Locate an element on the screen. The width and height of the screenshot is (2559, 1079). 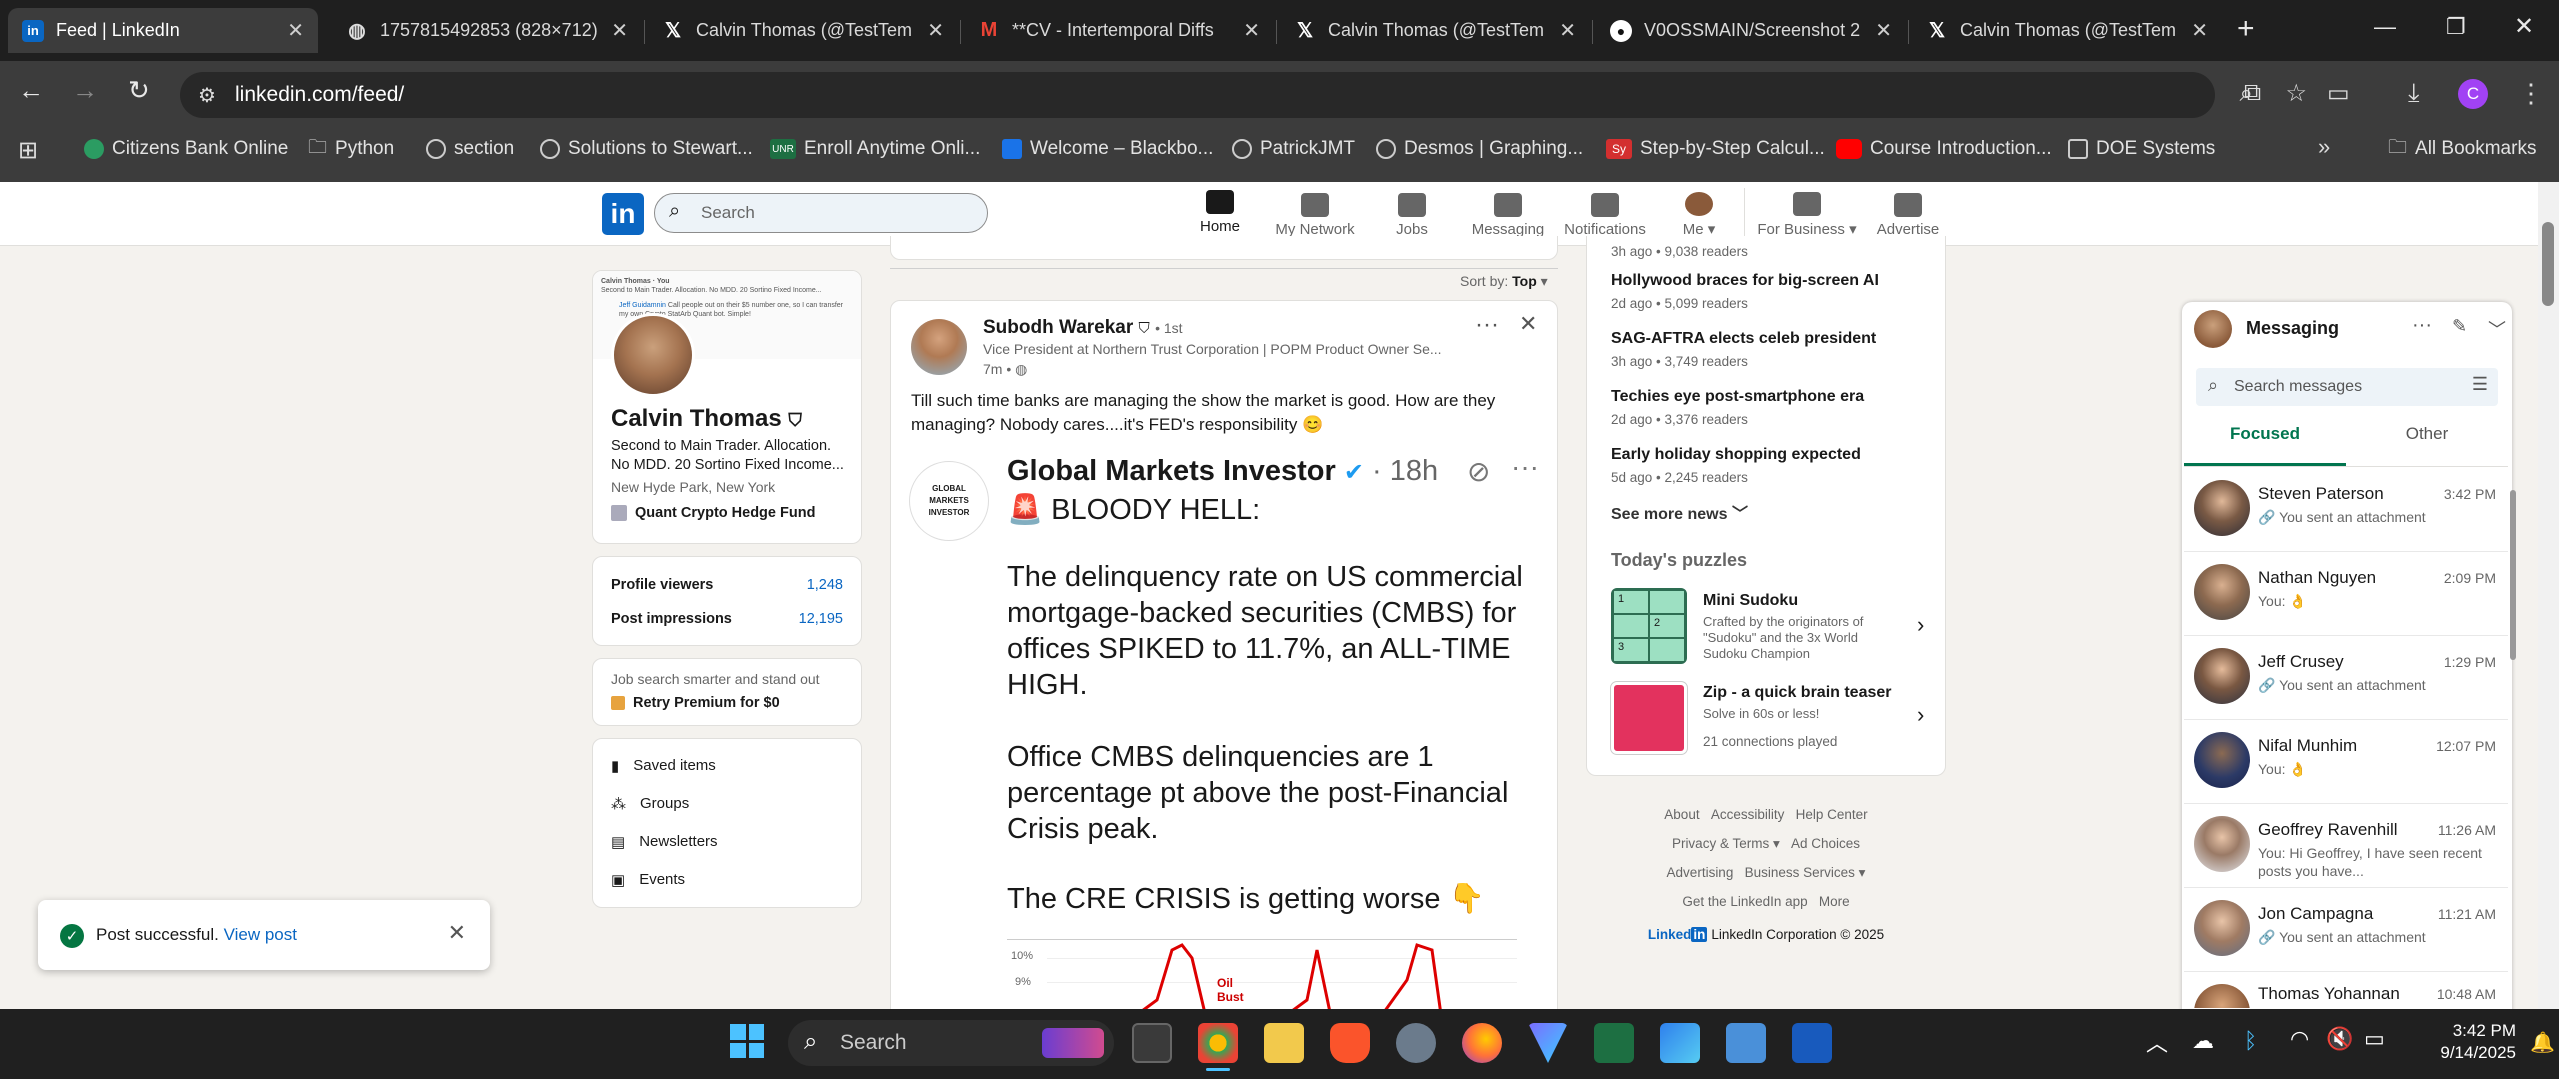
page-scrollbar is located at coordinates (2548, 595).